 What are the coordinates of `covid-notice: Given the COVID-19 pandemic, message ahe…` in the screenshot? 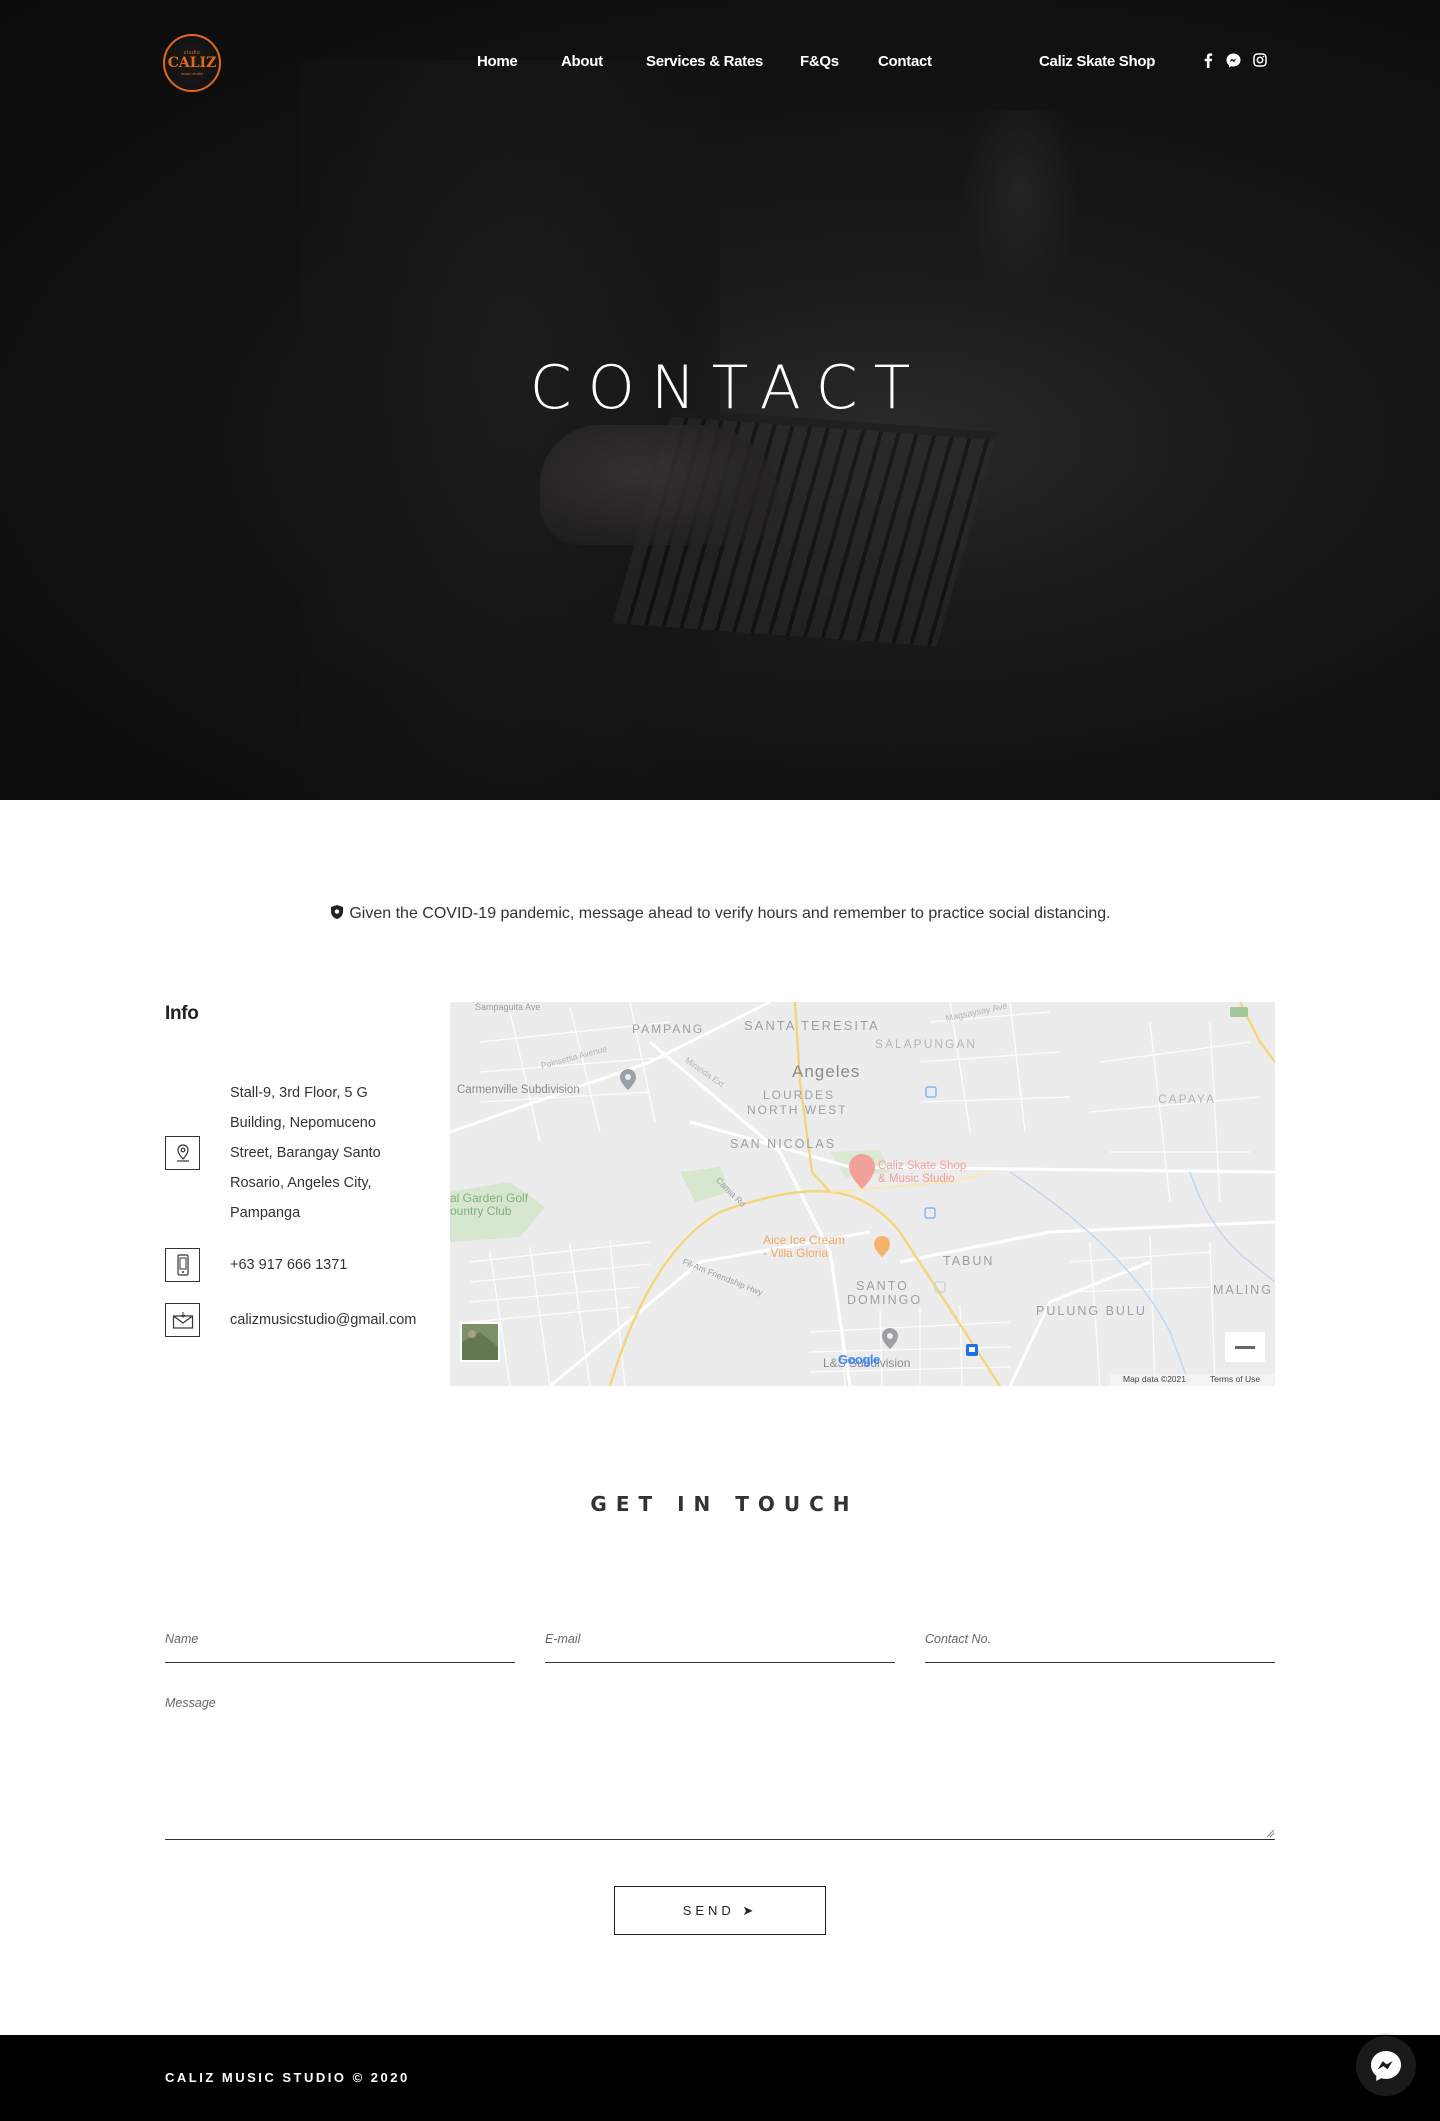 It's located at (720, 913).